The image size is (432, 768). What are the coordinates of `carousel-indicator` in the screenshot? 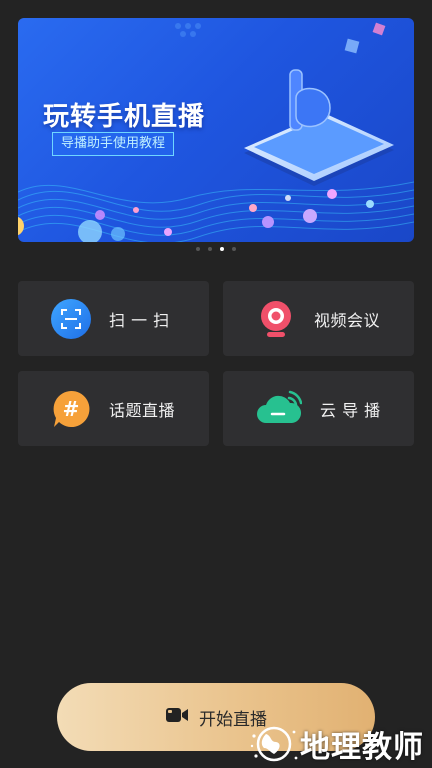 It's located at (216, 249).